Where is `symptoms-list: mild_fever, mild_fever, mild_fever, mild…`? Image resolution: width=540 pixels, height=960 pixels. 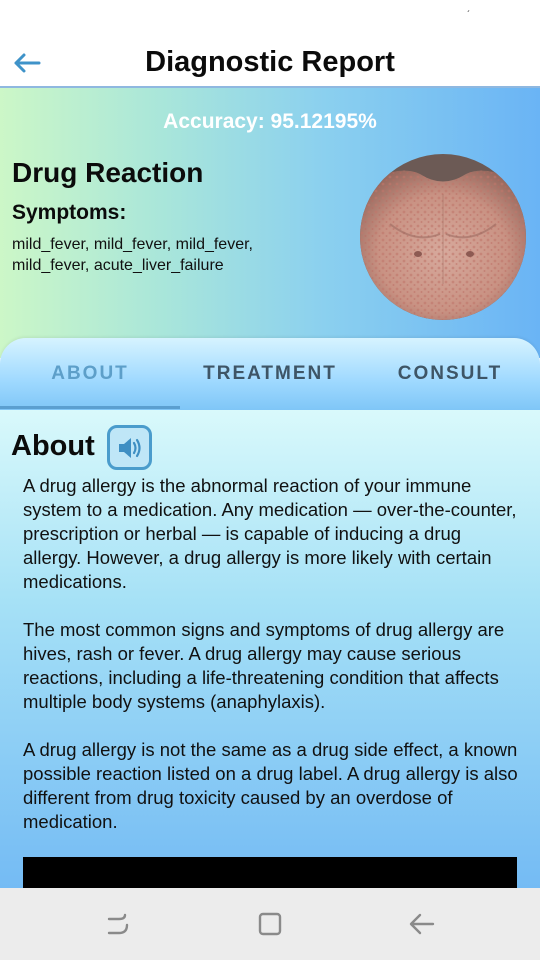
symptoms-list: mild_fever, mild_fever, mild_fever, mild… is located at coordinates (132, 255).